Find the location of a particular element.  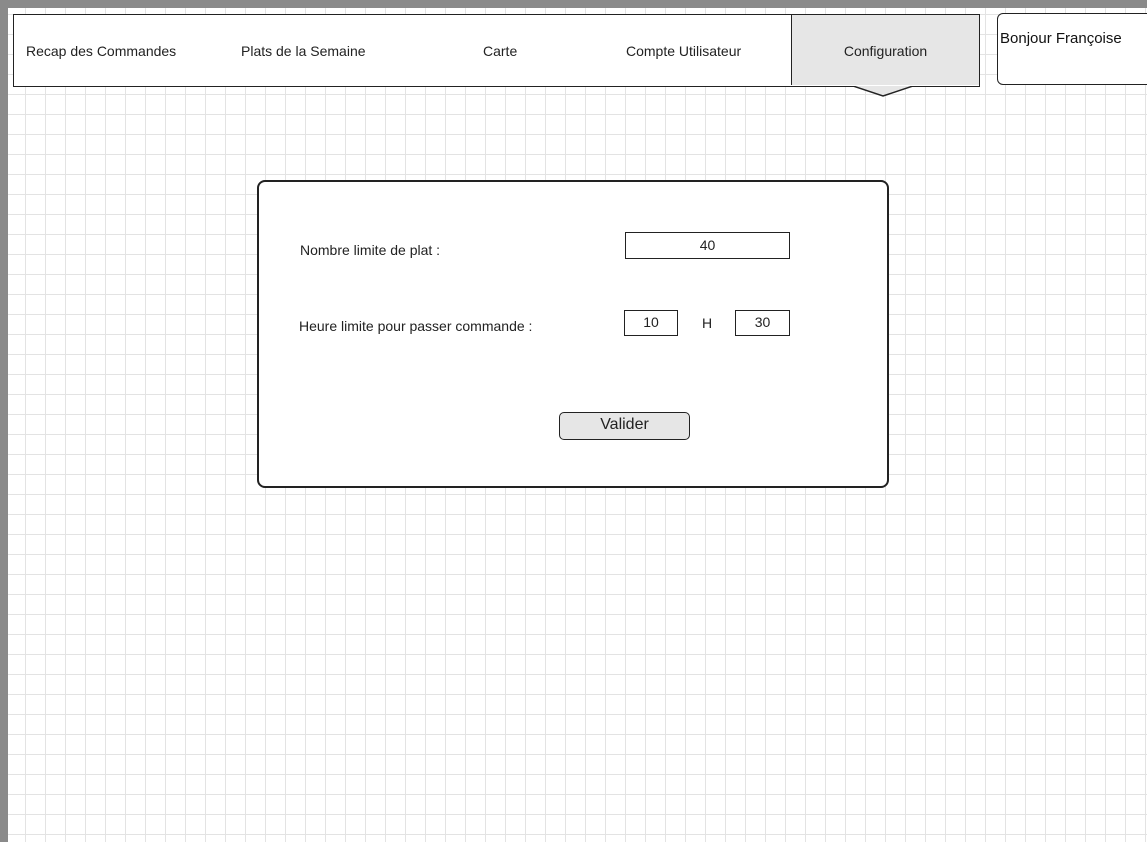

validate-button: Valider is located at coordinates (624, 426).